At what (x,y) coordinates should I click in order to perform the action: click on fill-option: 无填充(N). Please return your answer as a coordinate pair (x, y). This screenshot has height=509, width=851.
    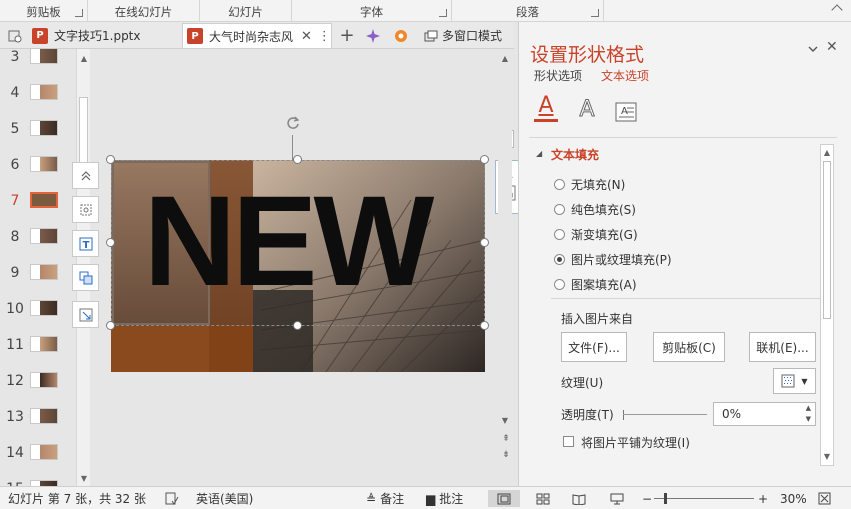
    Looking at the image, I should click on (589, 184).